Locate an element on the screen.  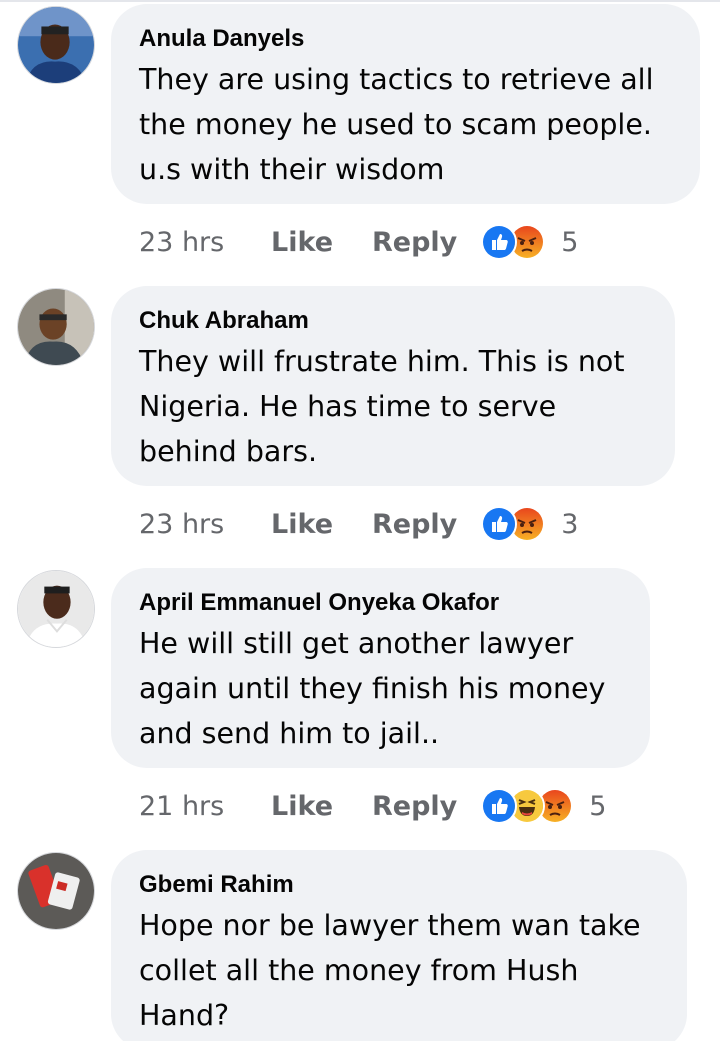
comment-actions: 23 hrs Like Reply 3 is located at coordinates (358, 524).